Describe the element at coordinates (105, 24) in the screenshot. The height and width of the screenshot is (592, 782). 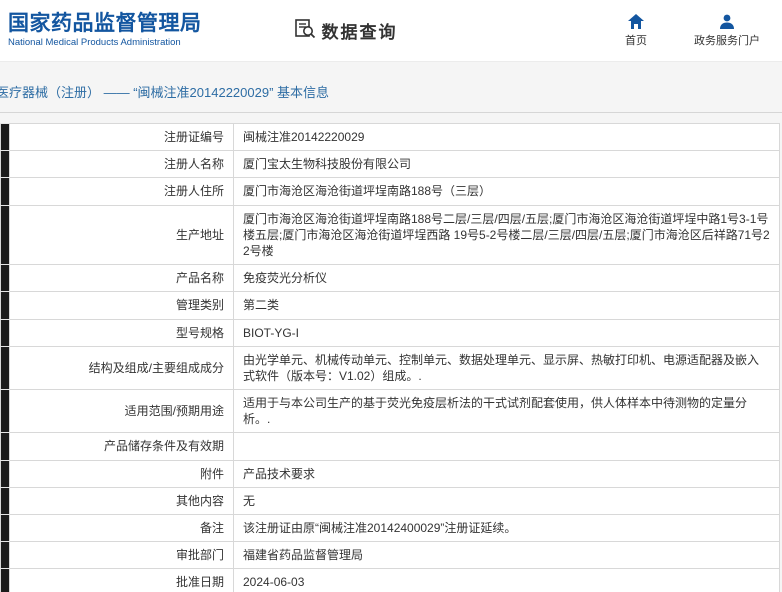
I see `logo-title: 国家药品监督管理局` at that location.